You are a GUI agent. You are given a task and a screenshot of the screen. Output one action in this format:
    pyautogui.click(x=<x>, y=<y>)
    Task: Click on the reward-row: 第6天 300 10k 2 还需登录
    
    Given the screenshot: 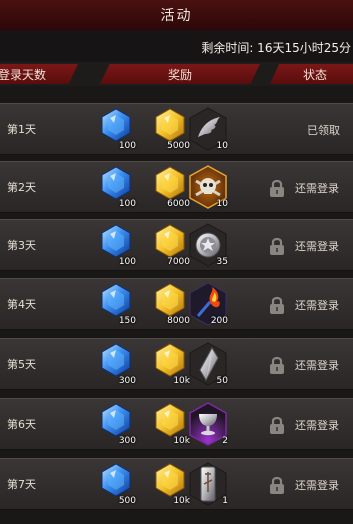 What is the action you would take?
    pyautogui.click(x=176, y=424)
    